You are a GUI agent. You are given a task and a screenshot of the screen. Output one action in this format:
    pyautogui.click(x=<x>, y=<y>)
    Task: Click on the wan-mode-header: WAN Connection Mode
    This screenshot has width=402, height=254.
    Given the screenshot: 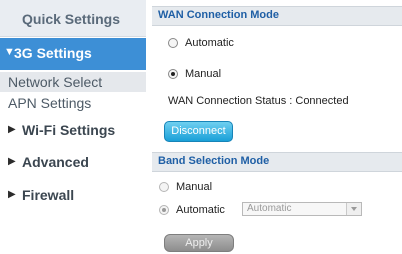 What is the action you would take?
    pyautogui.click(x=277, y=16)
    